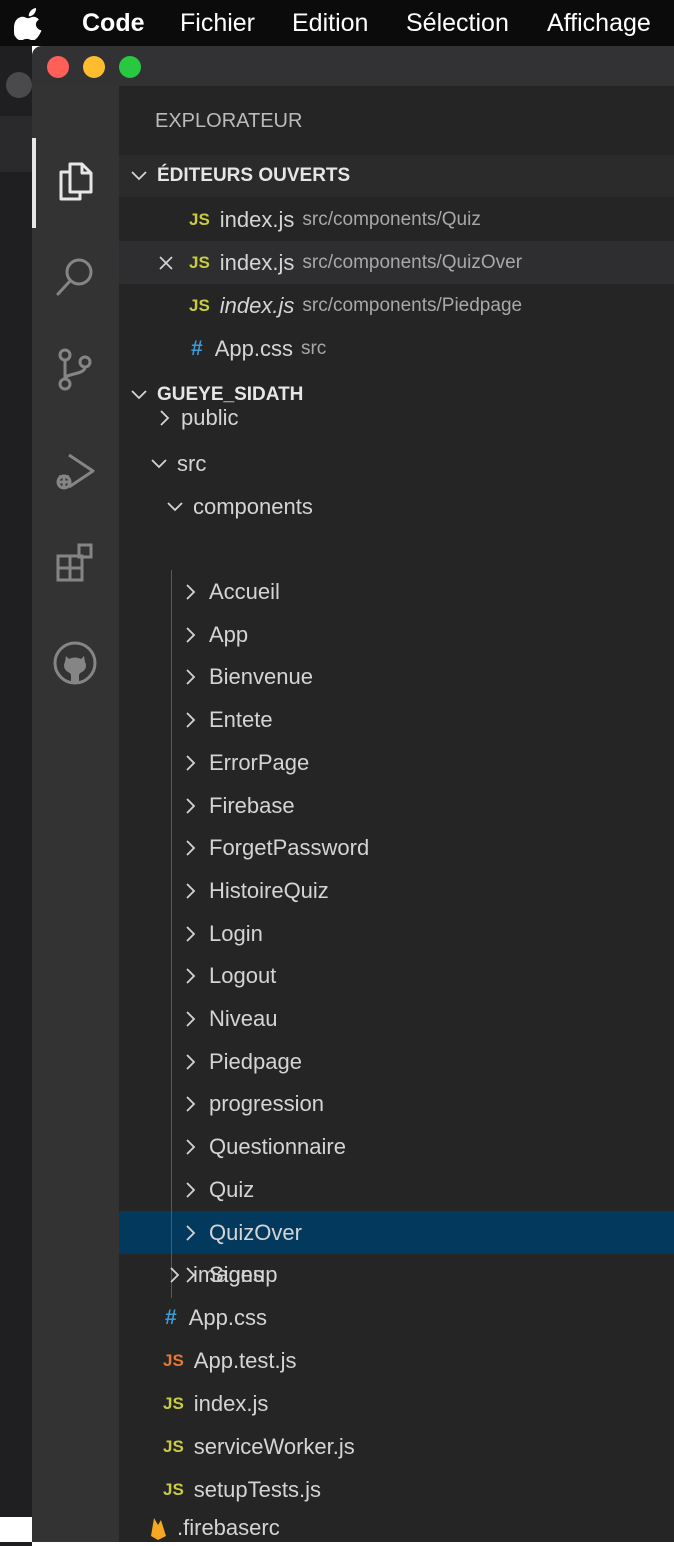 This screenshot has width=674, height=1546. Describe the element at coordinates (217, 23) in the screenshot. I see `menu-fichier: Fichier` at that location.